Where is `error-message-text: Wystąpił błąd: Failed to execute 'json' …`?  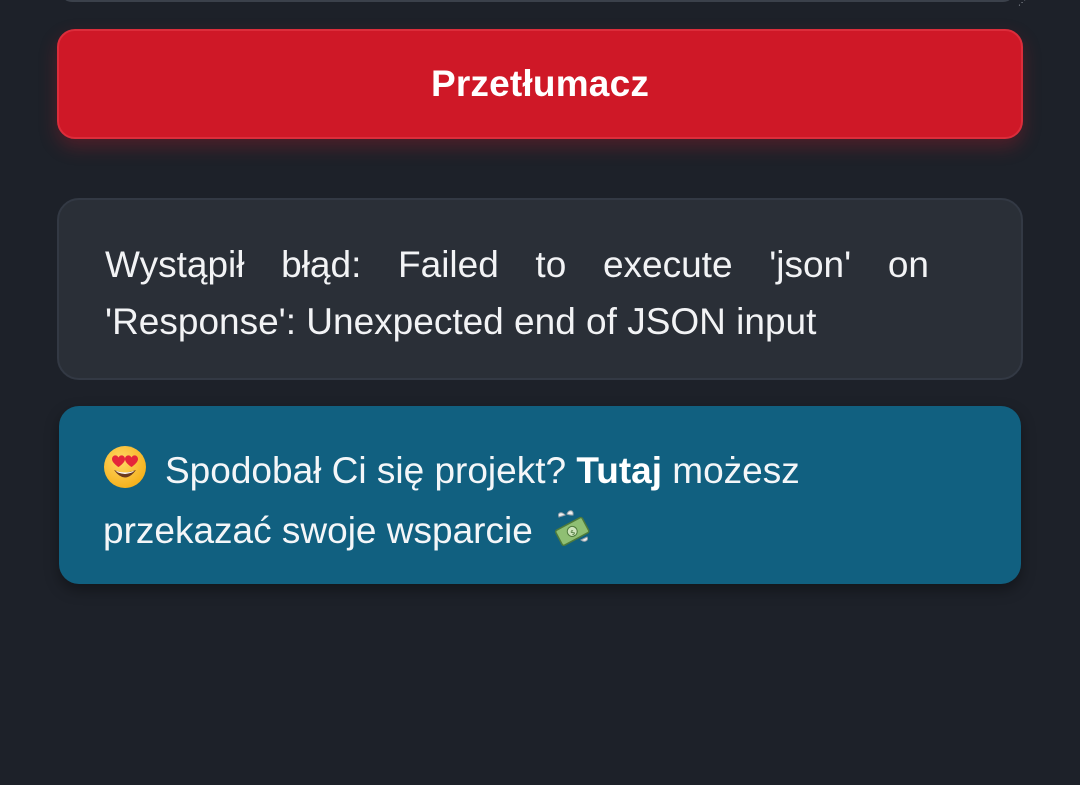
error-message-text: Wystąpił błąd: Failed to execute 'json' … is located at coordinates (517, 293).